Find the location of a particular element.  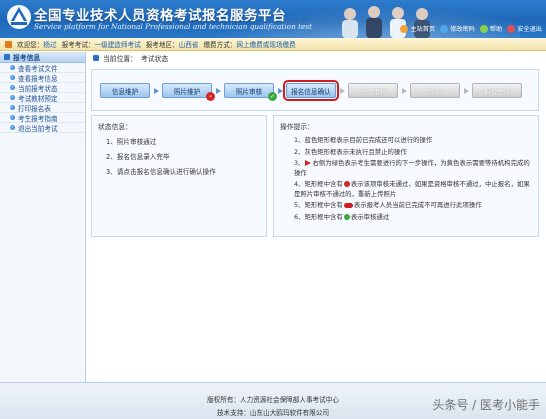

home-link: 主站首页 is located at coordinates (417, 28).